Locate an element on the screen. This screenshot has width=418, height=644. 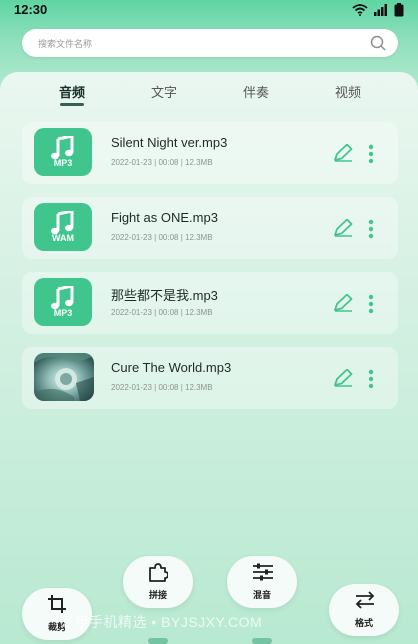
file-name: Cure The World.mp3 is located at coordinates (171, 367).